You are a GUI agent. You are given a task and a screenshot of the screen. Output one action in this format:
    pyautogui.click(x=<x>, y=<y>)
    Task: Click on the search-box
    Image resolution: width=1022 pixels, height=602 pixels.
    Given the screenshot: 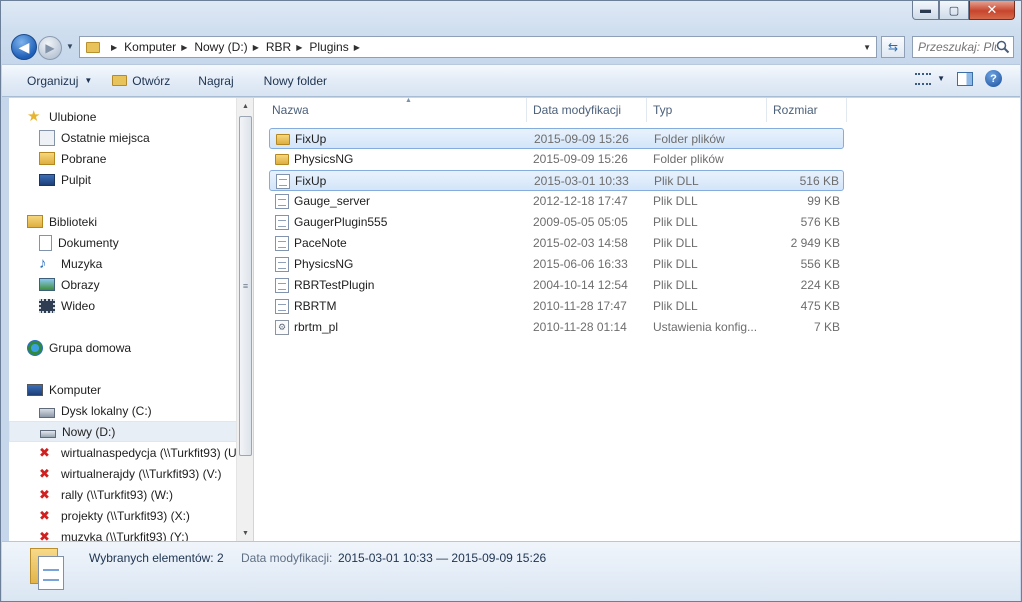 What is the action you would take?
    pyautogui.click(x=963, y=47)
    